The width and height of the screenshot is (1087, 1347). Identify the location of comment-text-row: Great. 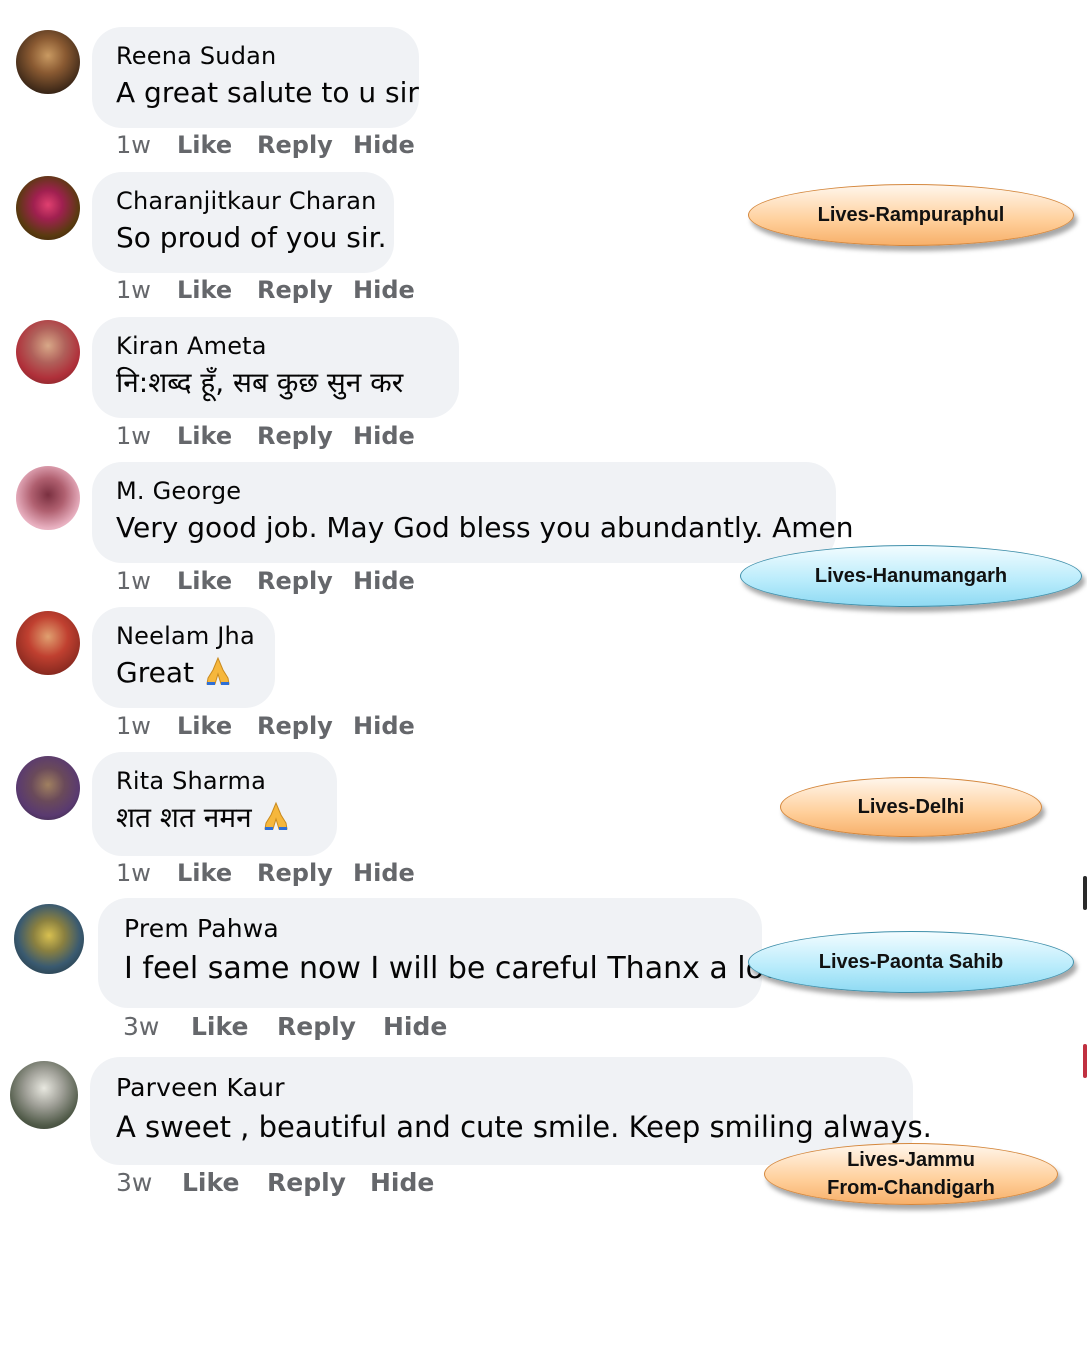
(183, 673).